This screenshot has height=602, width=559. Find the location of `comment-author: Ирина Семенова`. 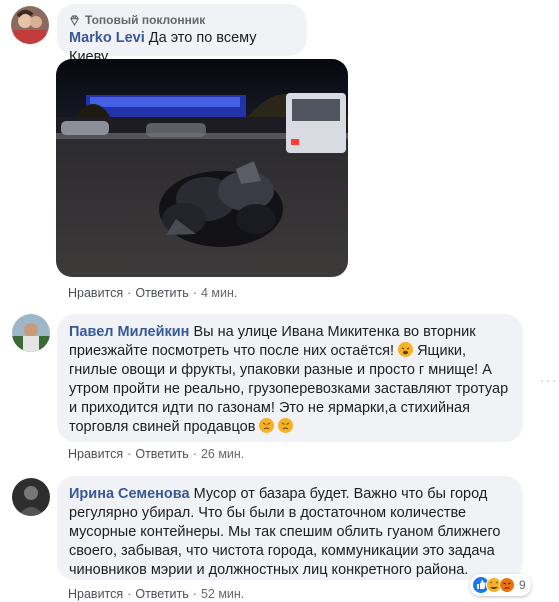

comment-author: Ирина Семенова is located at coordinates (129, 494).